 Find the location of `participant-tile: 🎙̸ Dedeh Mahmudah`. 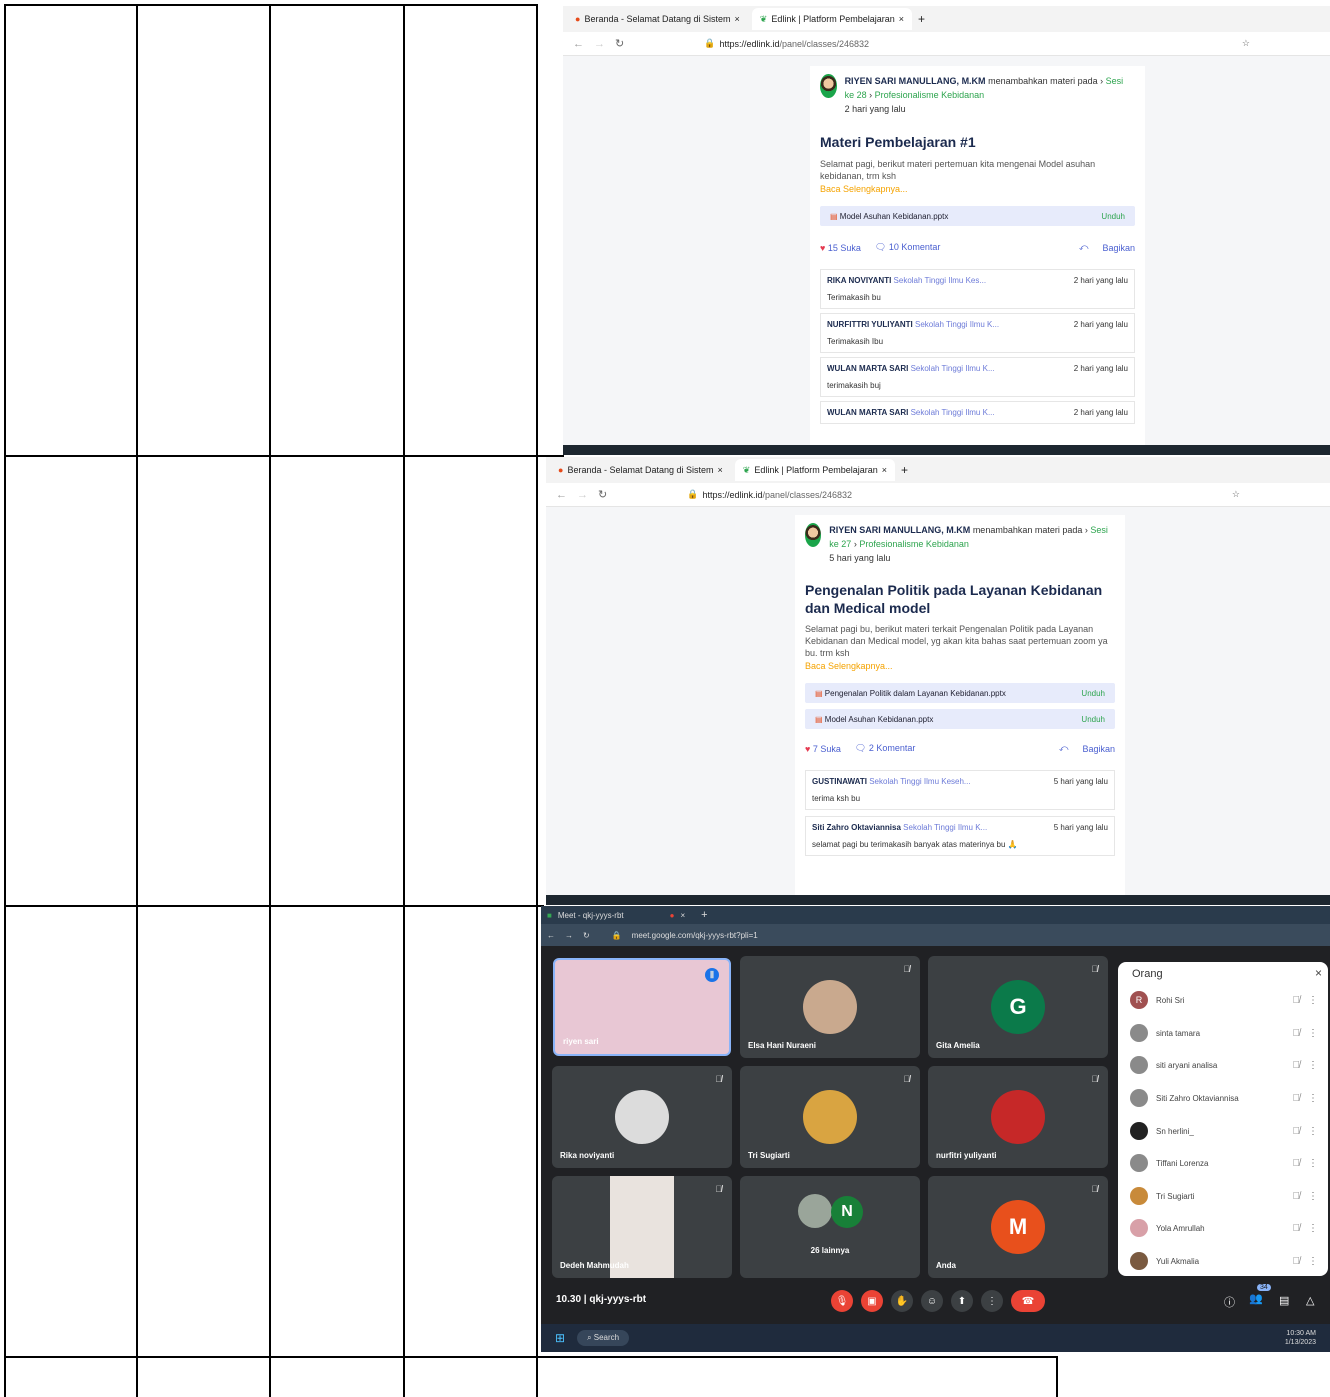

participant-tile: 🎙̸ Dedeh Mahmudah is located at coordinates (642, 1227).